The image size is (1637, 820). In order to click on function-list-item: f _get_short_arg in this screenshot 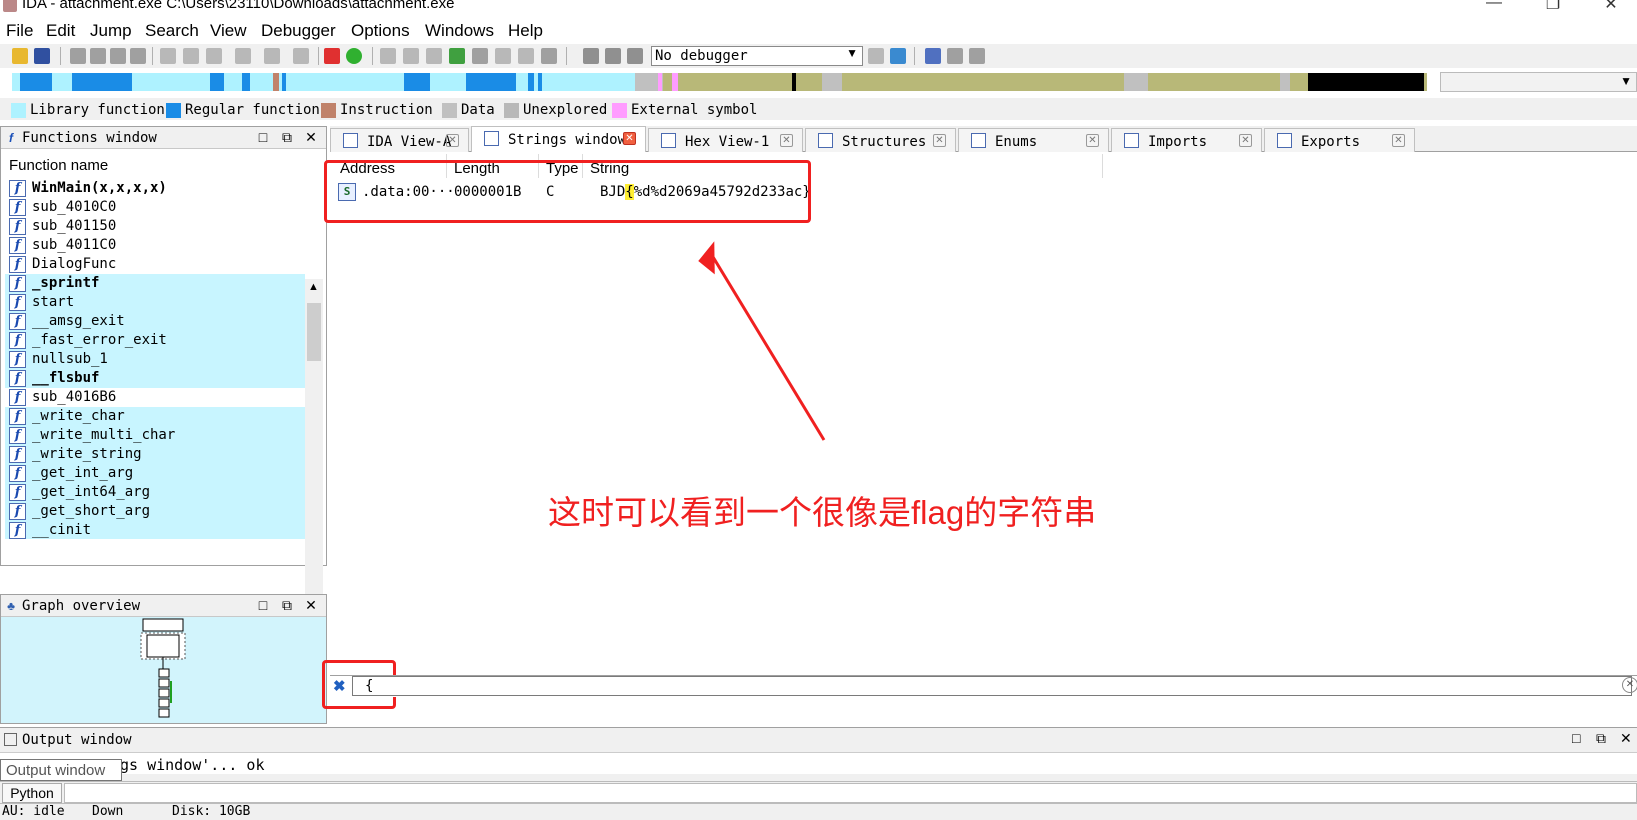, I will do `click(155, 511)`.